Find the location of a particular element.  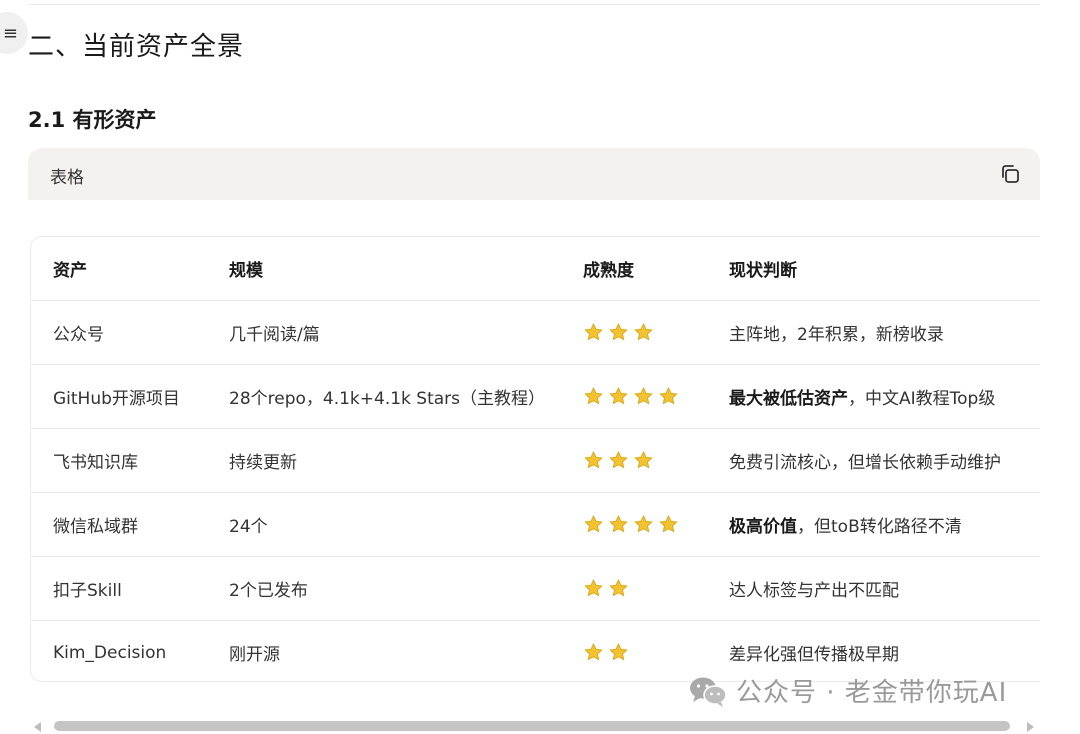

header-status: 现状判断 is located at coordinates (763, 271).